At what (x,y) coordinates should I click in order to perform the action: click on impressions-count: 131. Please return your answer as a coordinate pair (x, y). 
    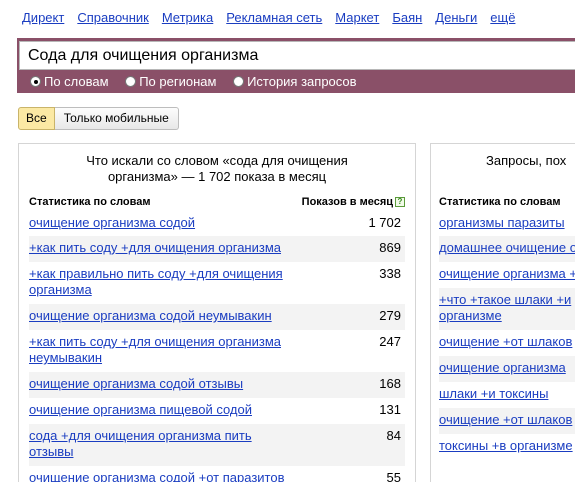
    Looking at the image, I should click on (390, 409).